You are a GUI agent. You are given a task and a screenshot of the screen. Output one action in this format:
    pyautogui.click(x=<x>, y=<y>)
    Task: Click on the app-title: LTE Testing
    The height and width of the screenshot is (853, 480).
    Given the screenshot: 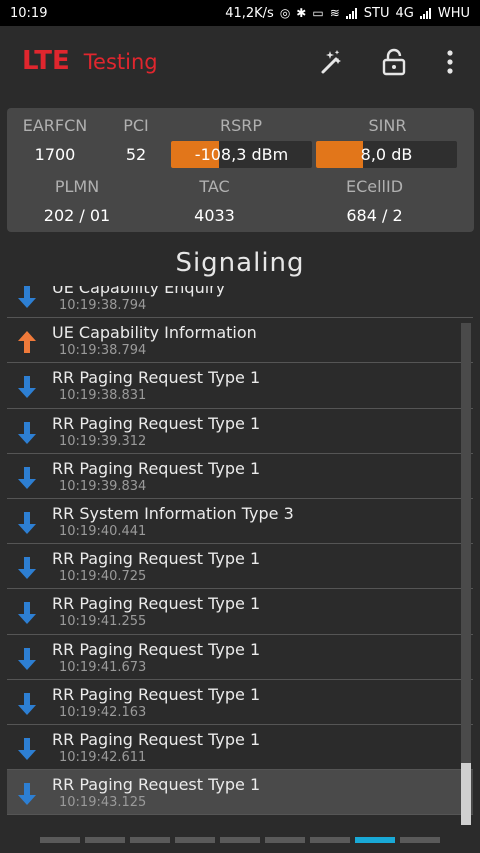 What is the action you would take?
    pyautogui.click(x=90, y=61)
    